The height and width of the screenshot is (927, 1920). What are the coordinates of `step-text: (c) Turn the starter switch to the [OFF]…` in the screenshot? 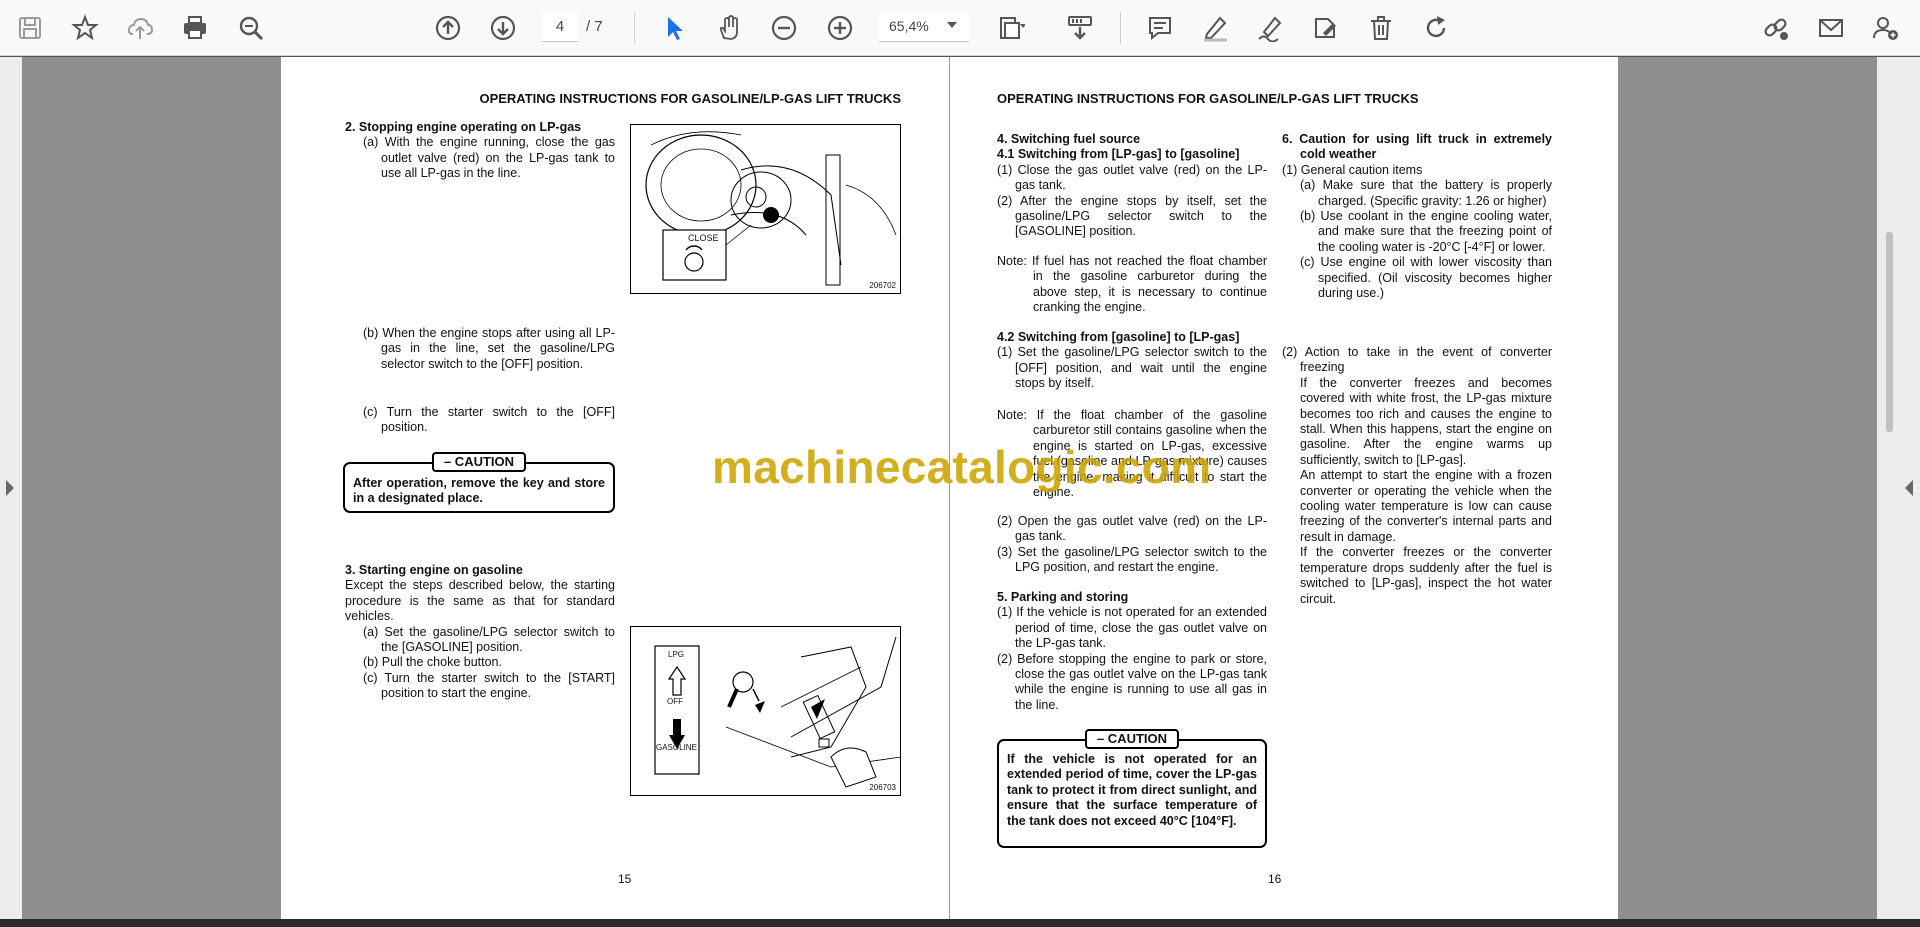 It's located at (489, 420).